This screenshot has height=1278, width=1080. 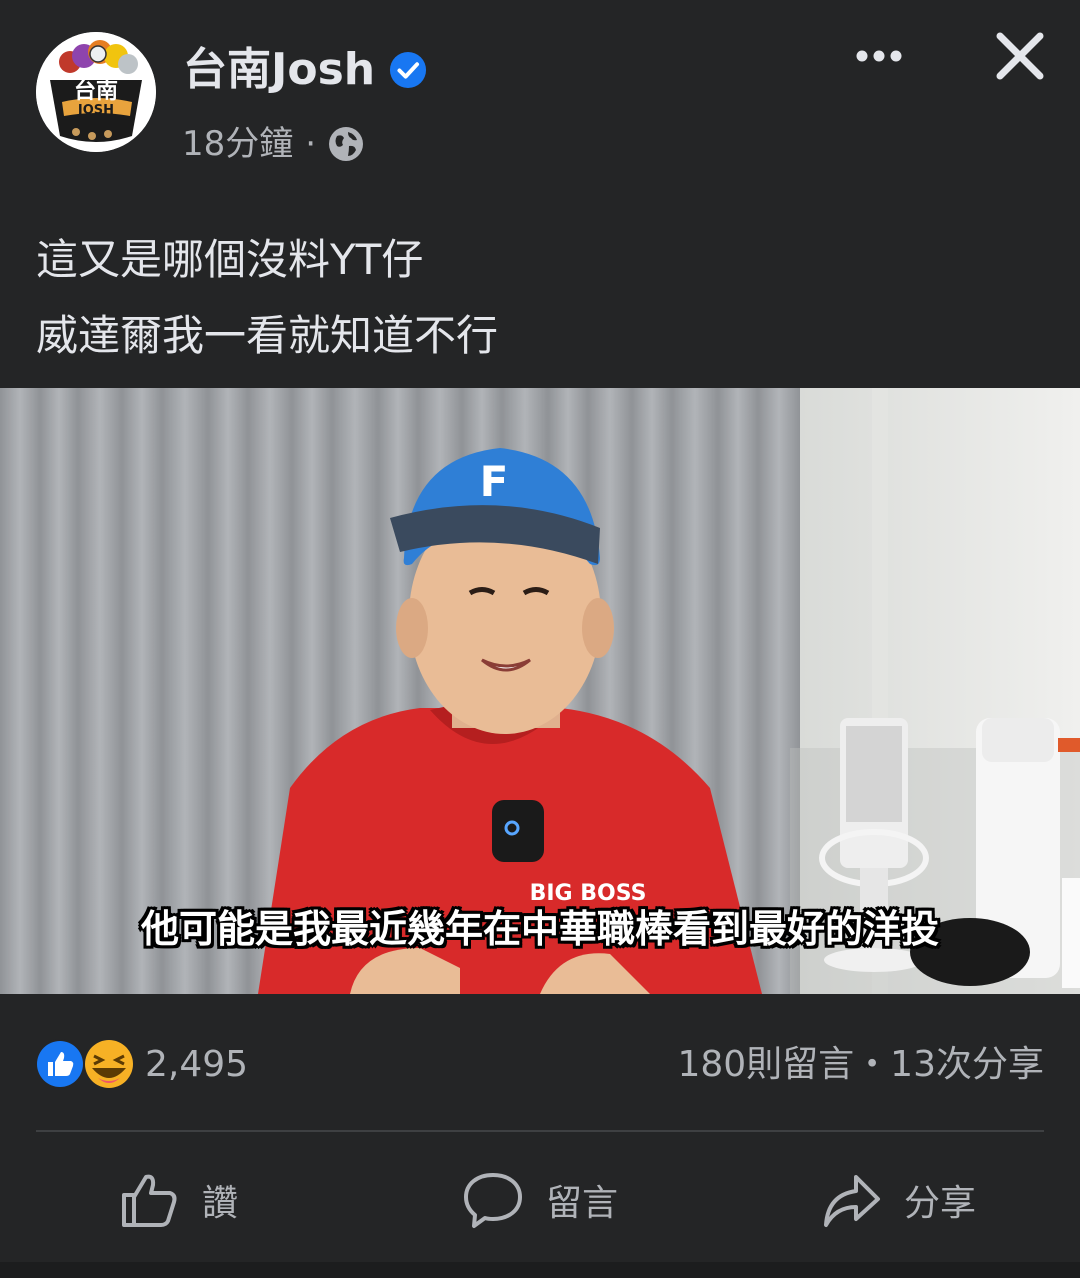 What do you see at coordinates (279, 70) in the screenshot?
I see `page-name: 台南Josh` at bounding box center [279, 70].